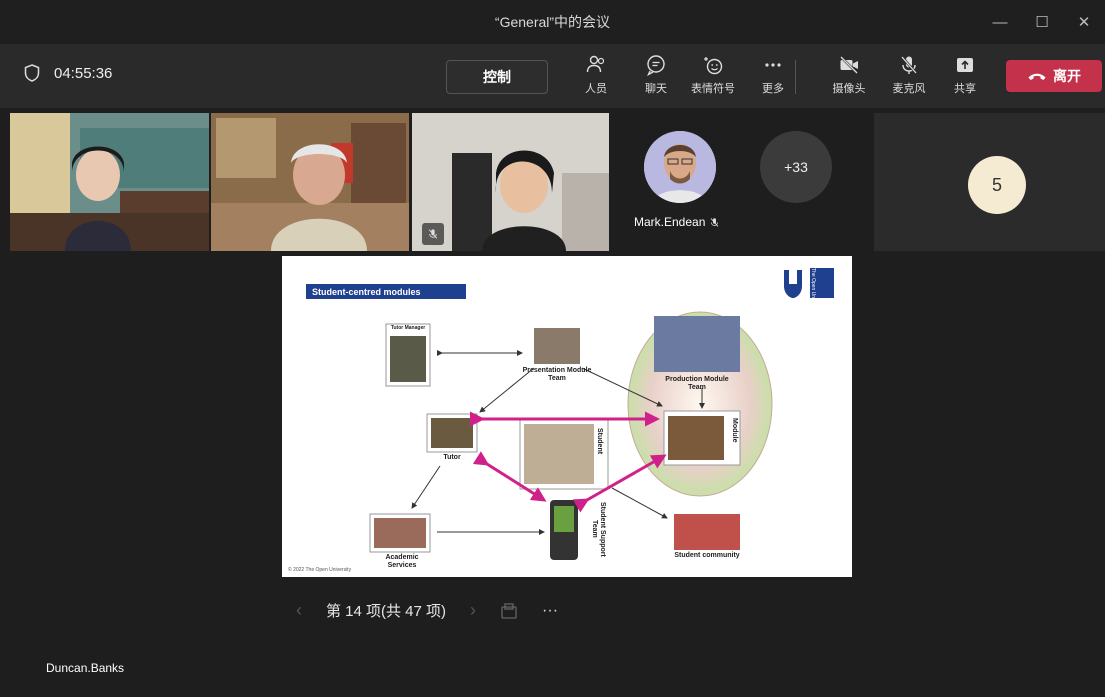  Describe the element at coordinates (773, 77) in the screenshot. I see `more-button: 更多` at that location.